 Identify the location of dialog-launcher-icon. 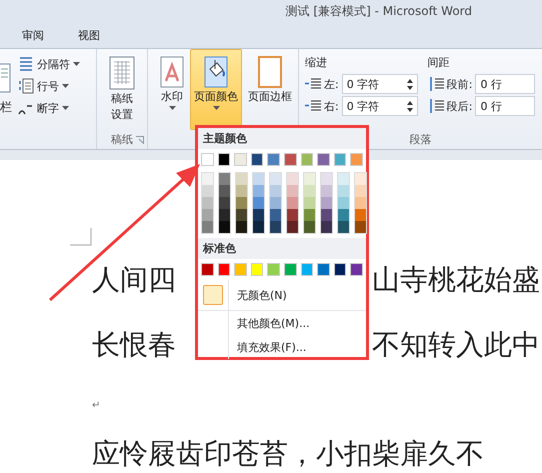
(140, 140).